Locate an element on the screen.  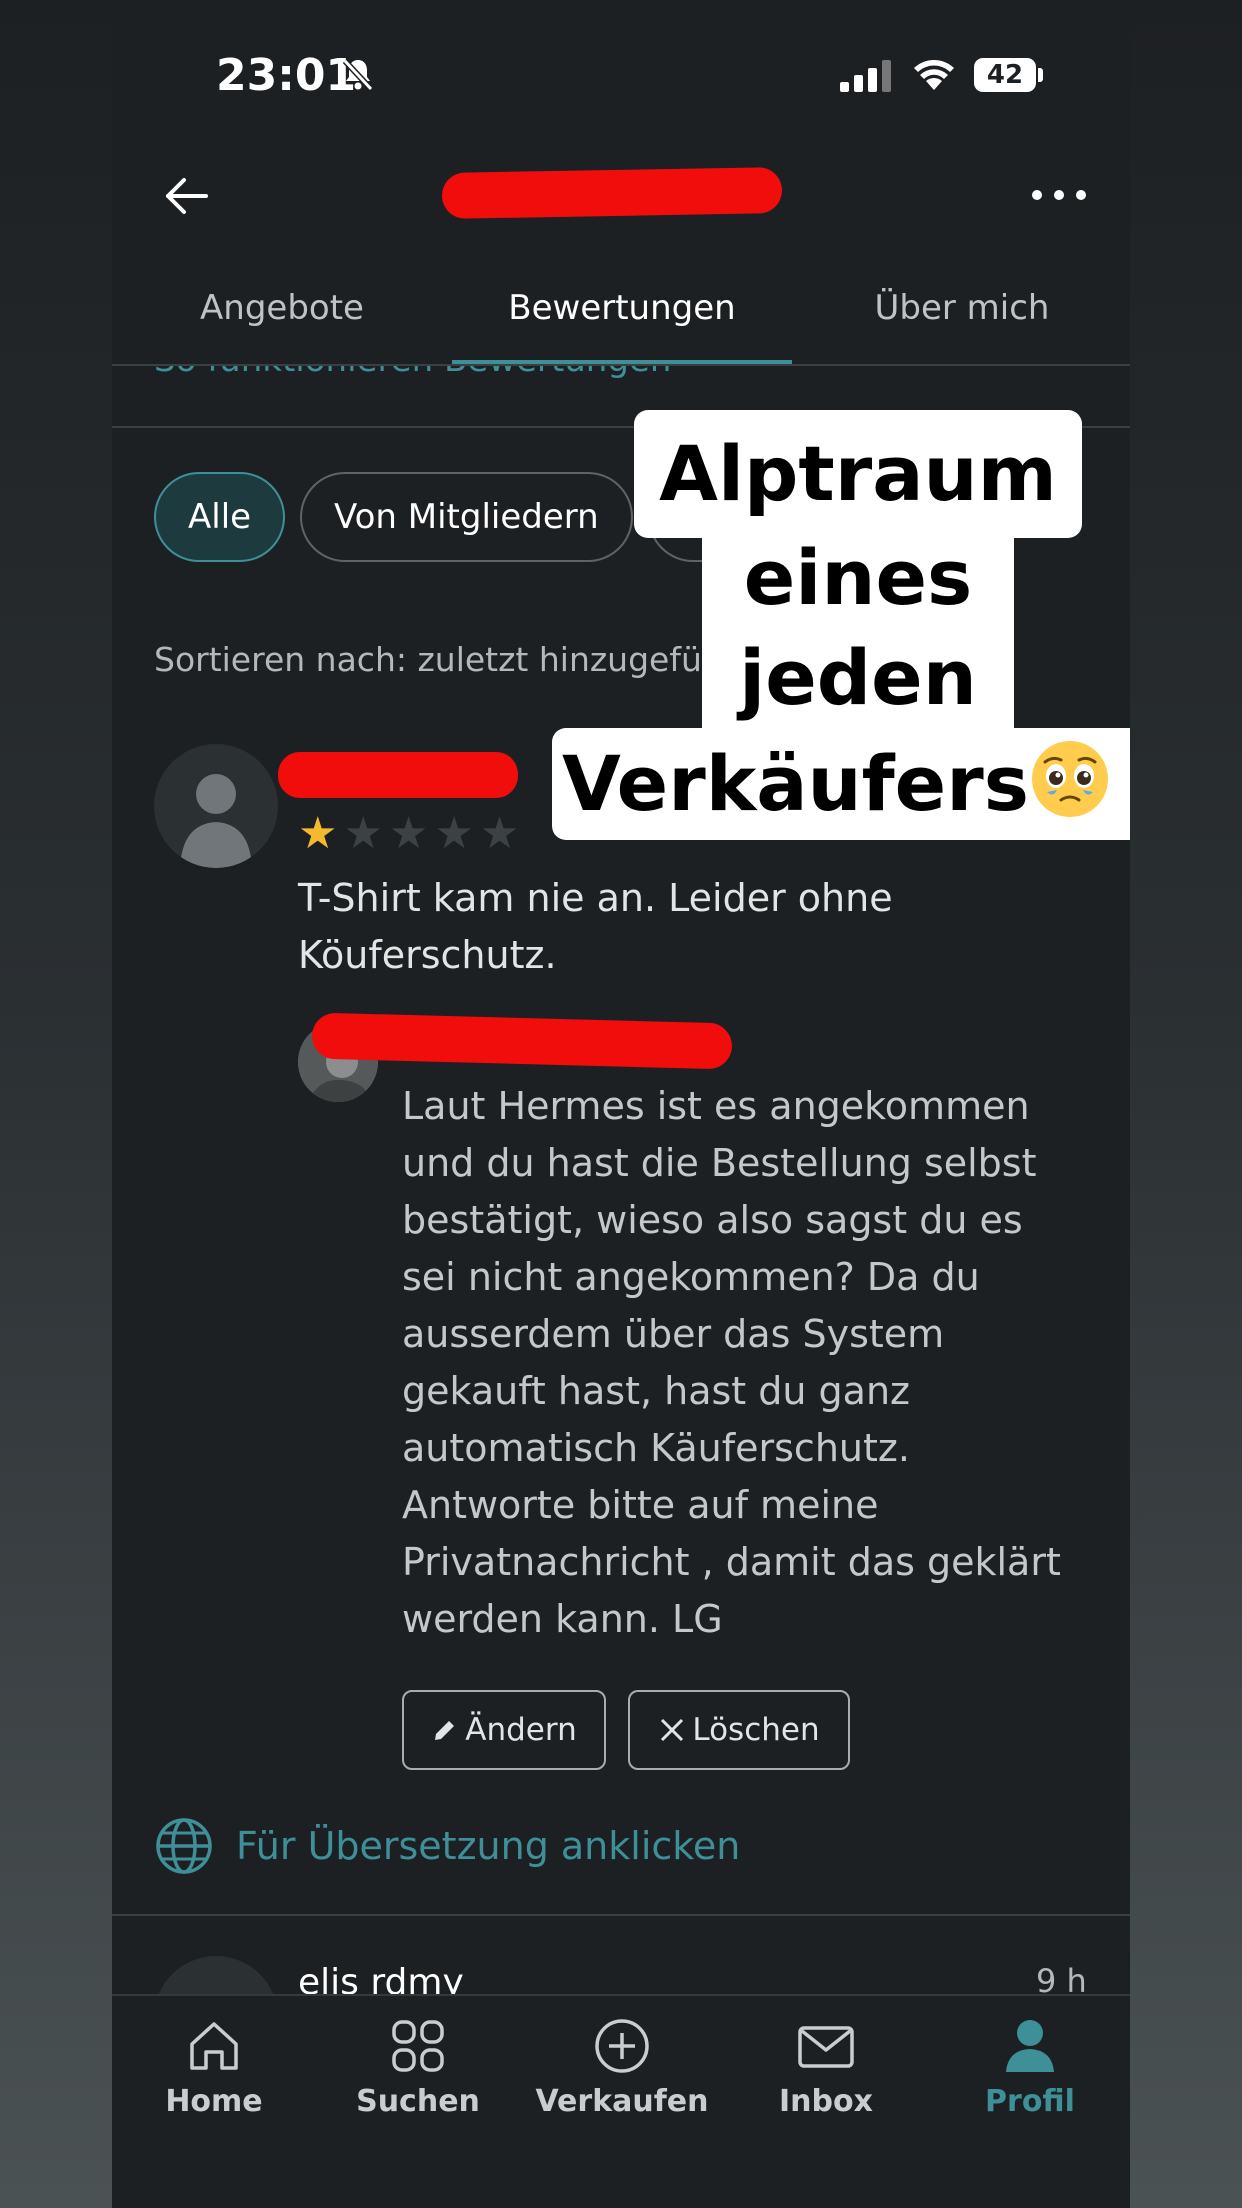
divider is located at coordinates (621, 1915).